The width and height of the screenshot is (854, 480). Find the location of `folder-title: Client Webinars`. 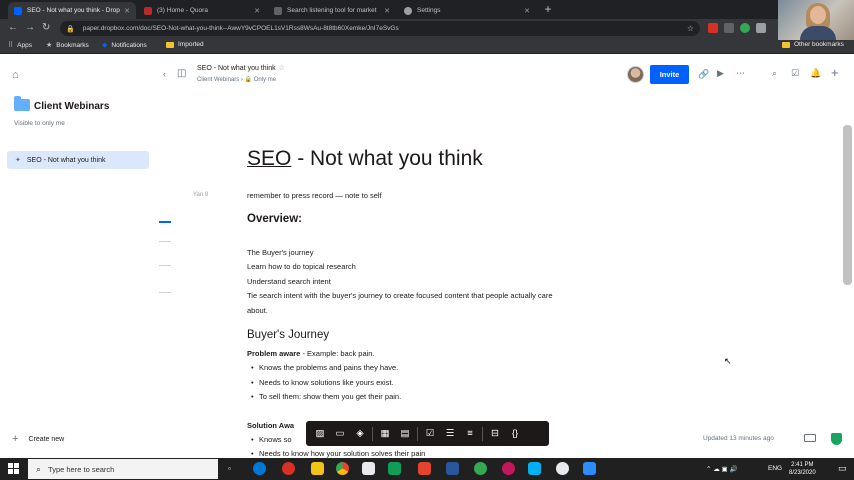

folder-title: Client Webinars is located at coordinates (71, 106).